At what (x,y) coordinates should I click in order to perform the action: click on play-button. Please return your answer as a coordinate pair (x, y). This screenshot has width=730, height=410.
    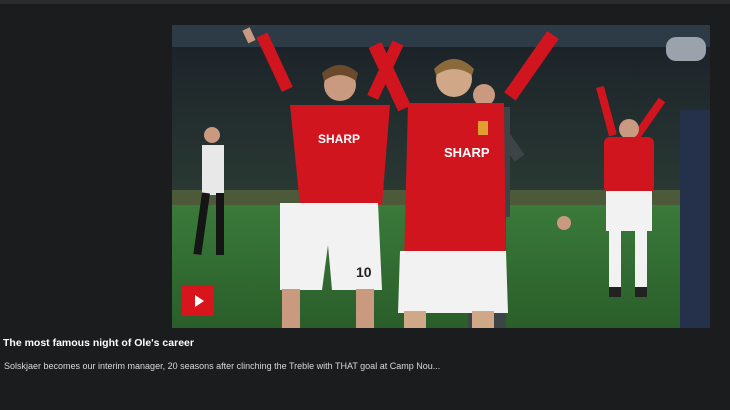
    Looking at the image, I should click on (198, 300).